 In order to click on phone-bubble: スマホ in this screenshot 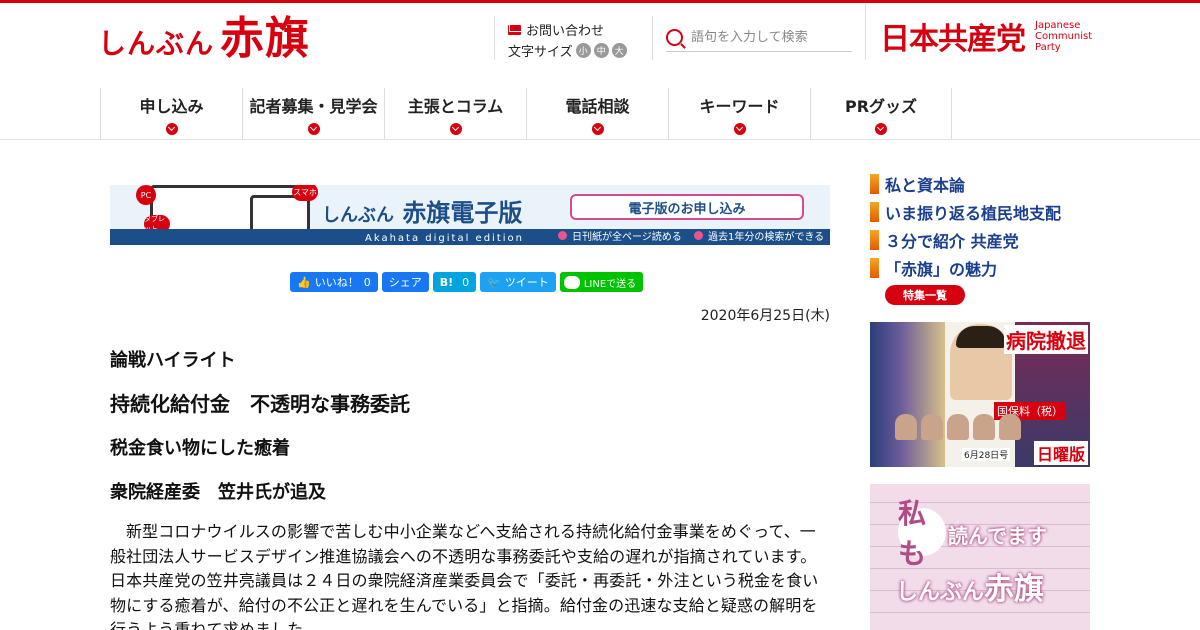, I will do `click(305, 193)`.